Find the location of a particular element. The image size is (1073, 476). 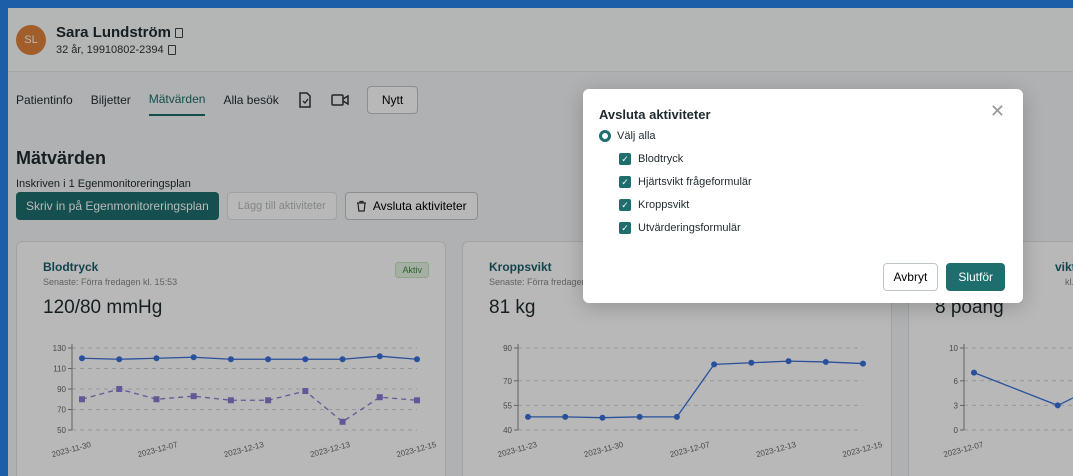

activity-label: Blodtryck is located at coordinates (661, 159).